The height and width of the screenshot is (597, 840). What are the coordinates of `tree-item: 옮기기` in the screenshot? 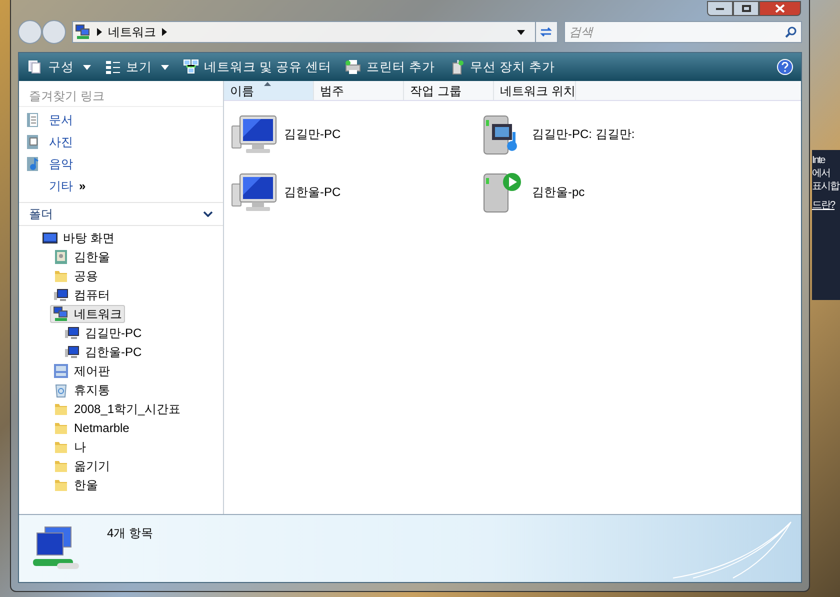 It's located at (81, 465).